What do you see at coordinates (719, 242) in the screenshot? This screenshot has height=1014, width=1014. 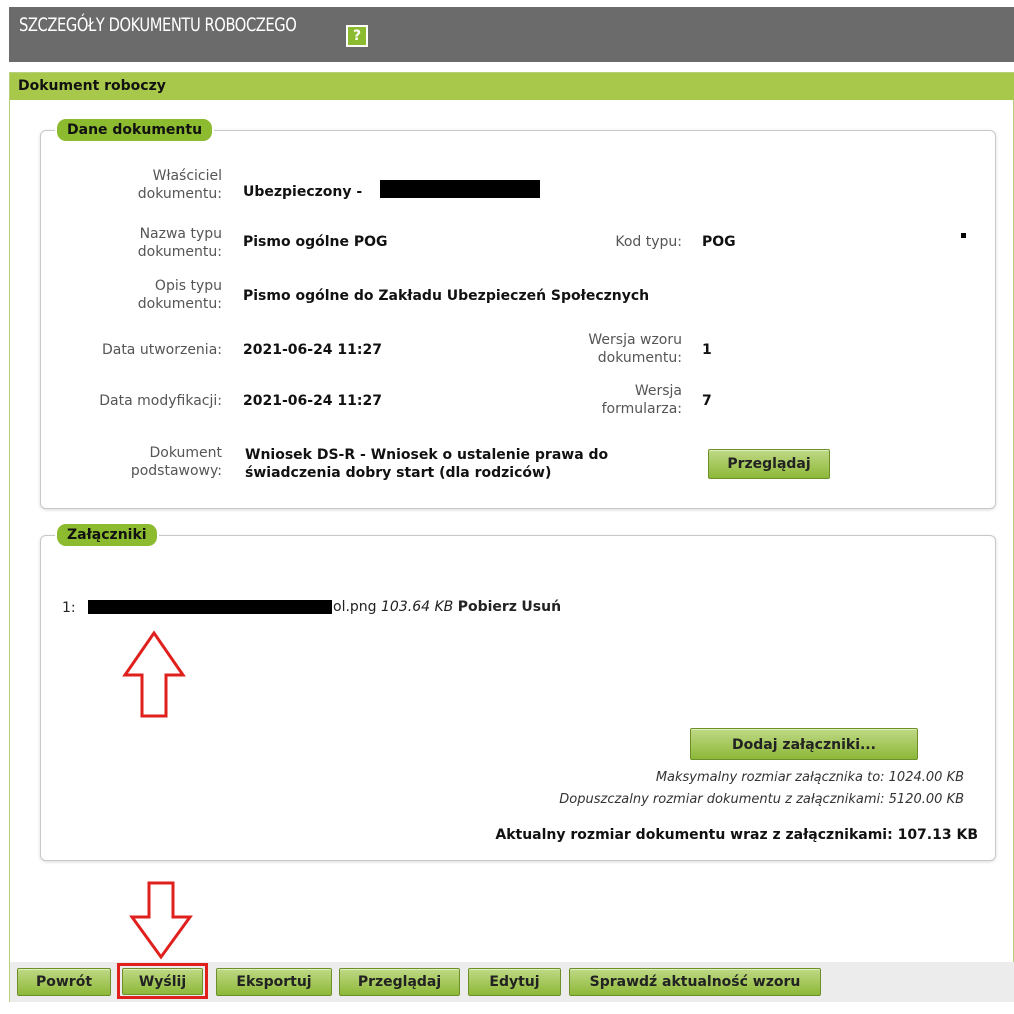 I see `type-code-value: POG` at bounding box center [719, 242].